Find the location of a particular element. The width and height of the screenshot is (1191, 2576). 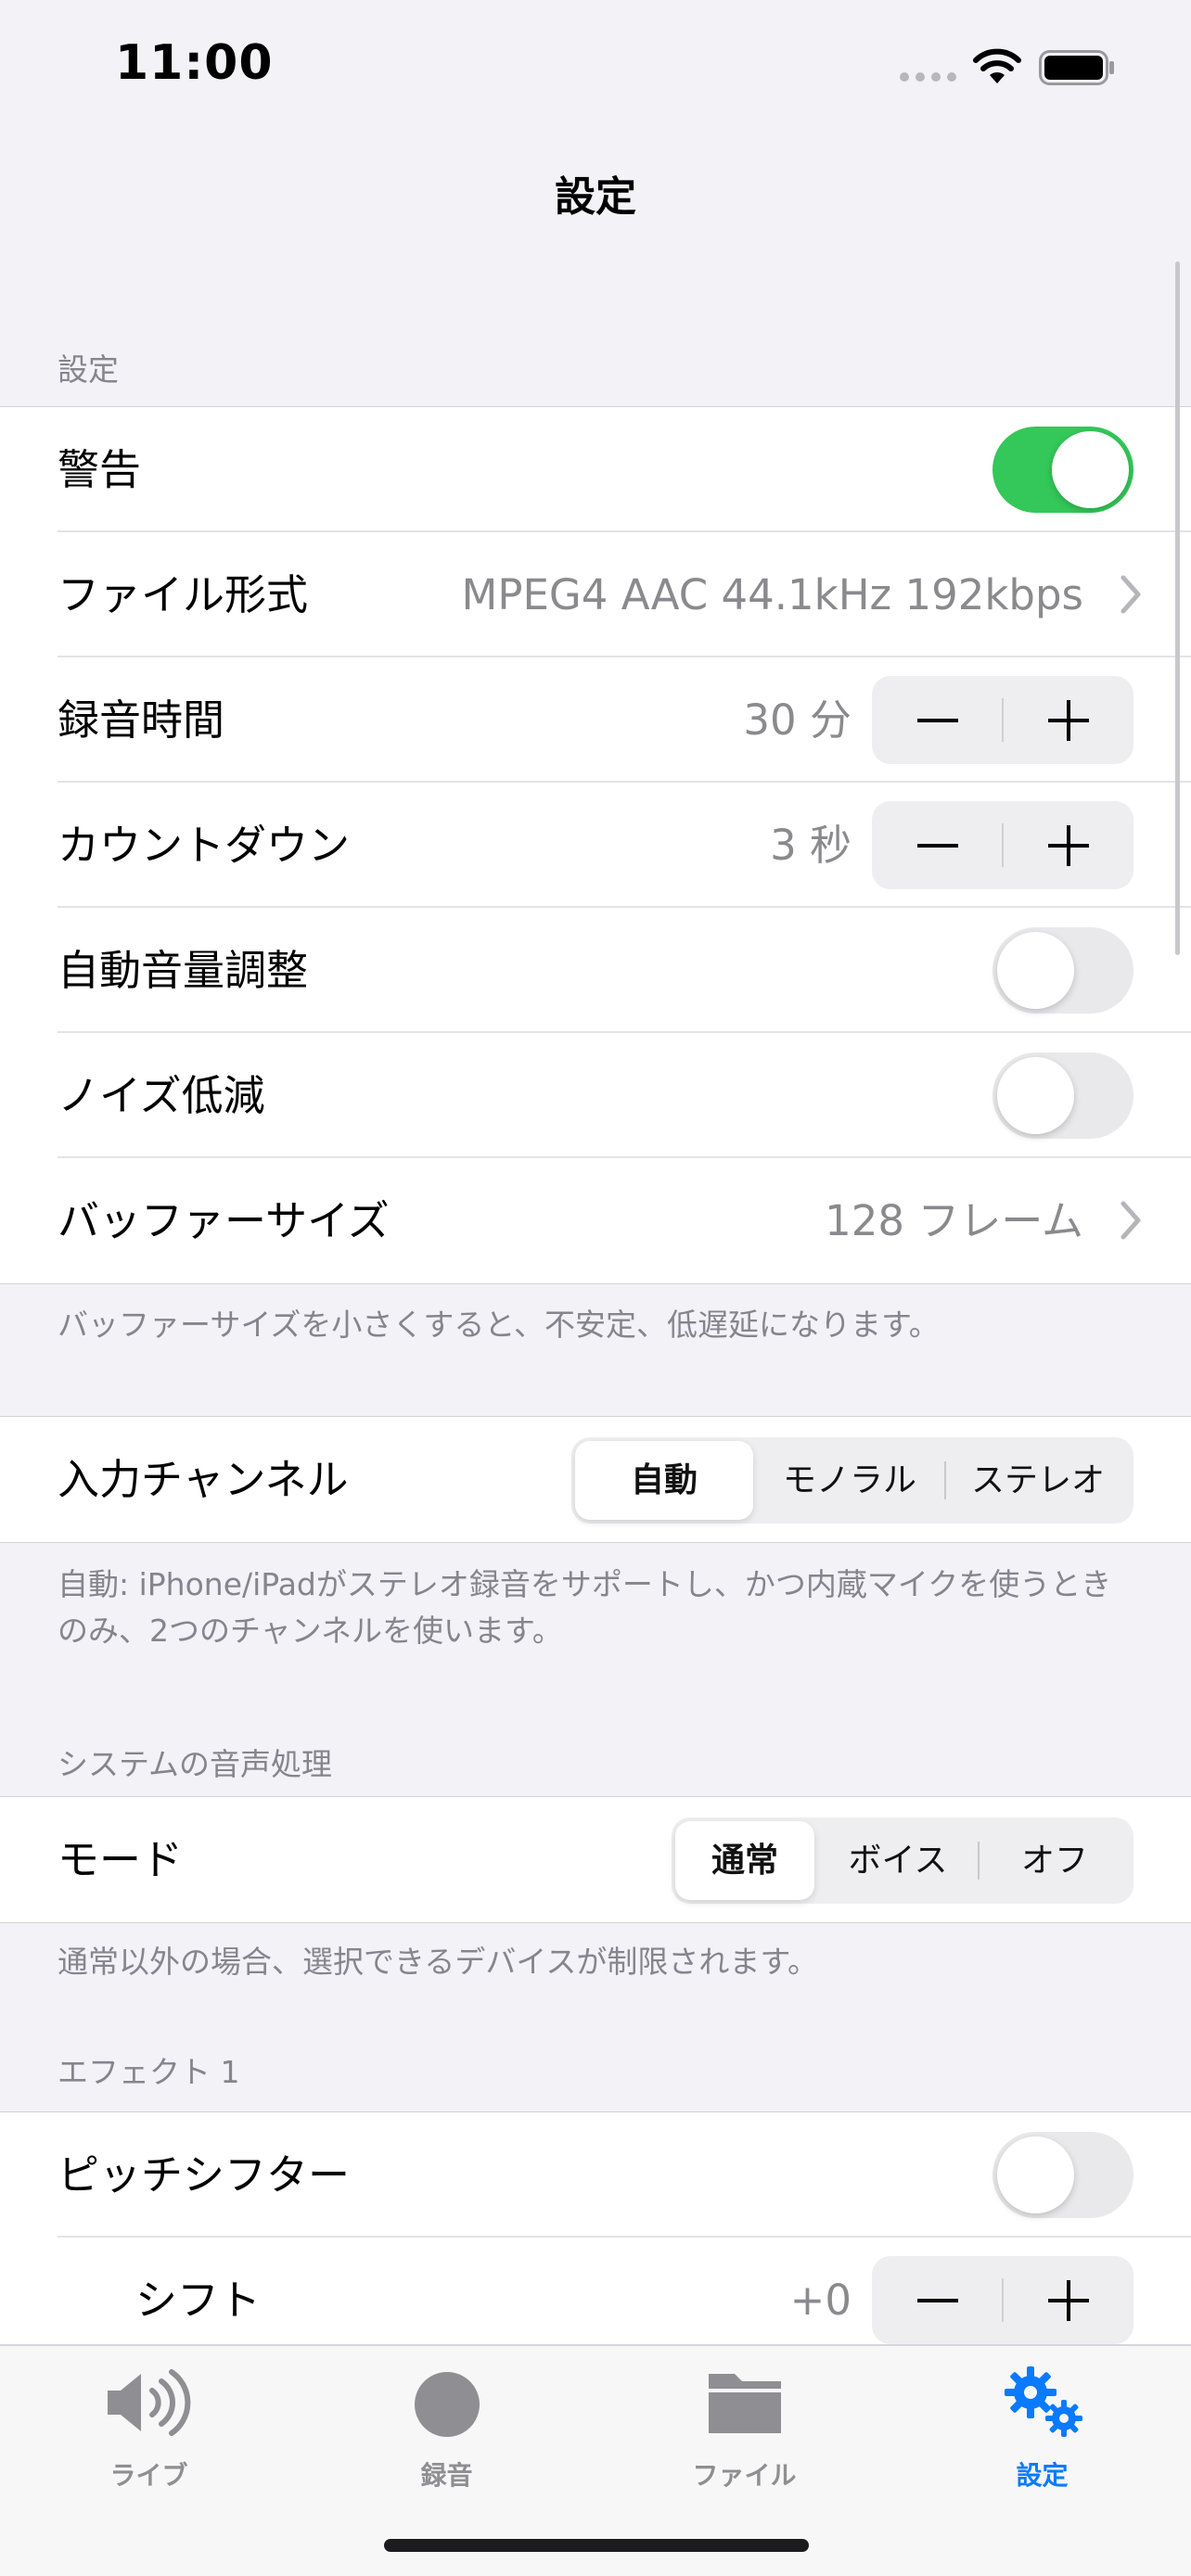

rec-time-stepper is located at coordinates (1003, 720).